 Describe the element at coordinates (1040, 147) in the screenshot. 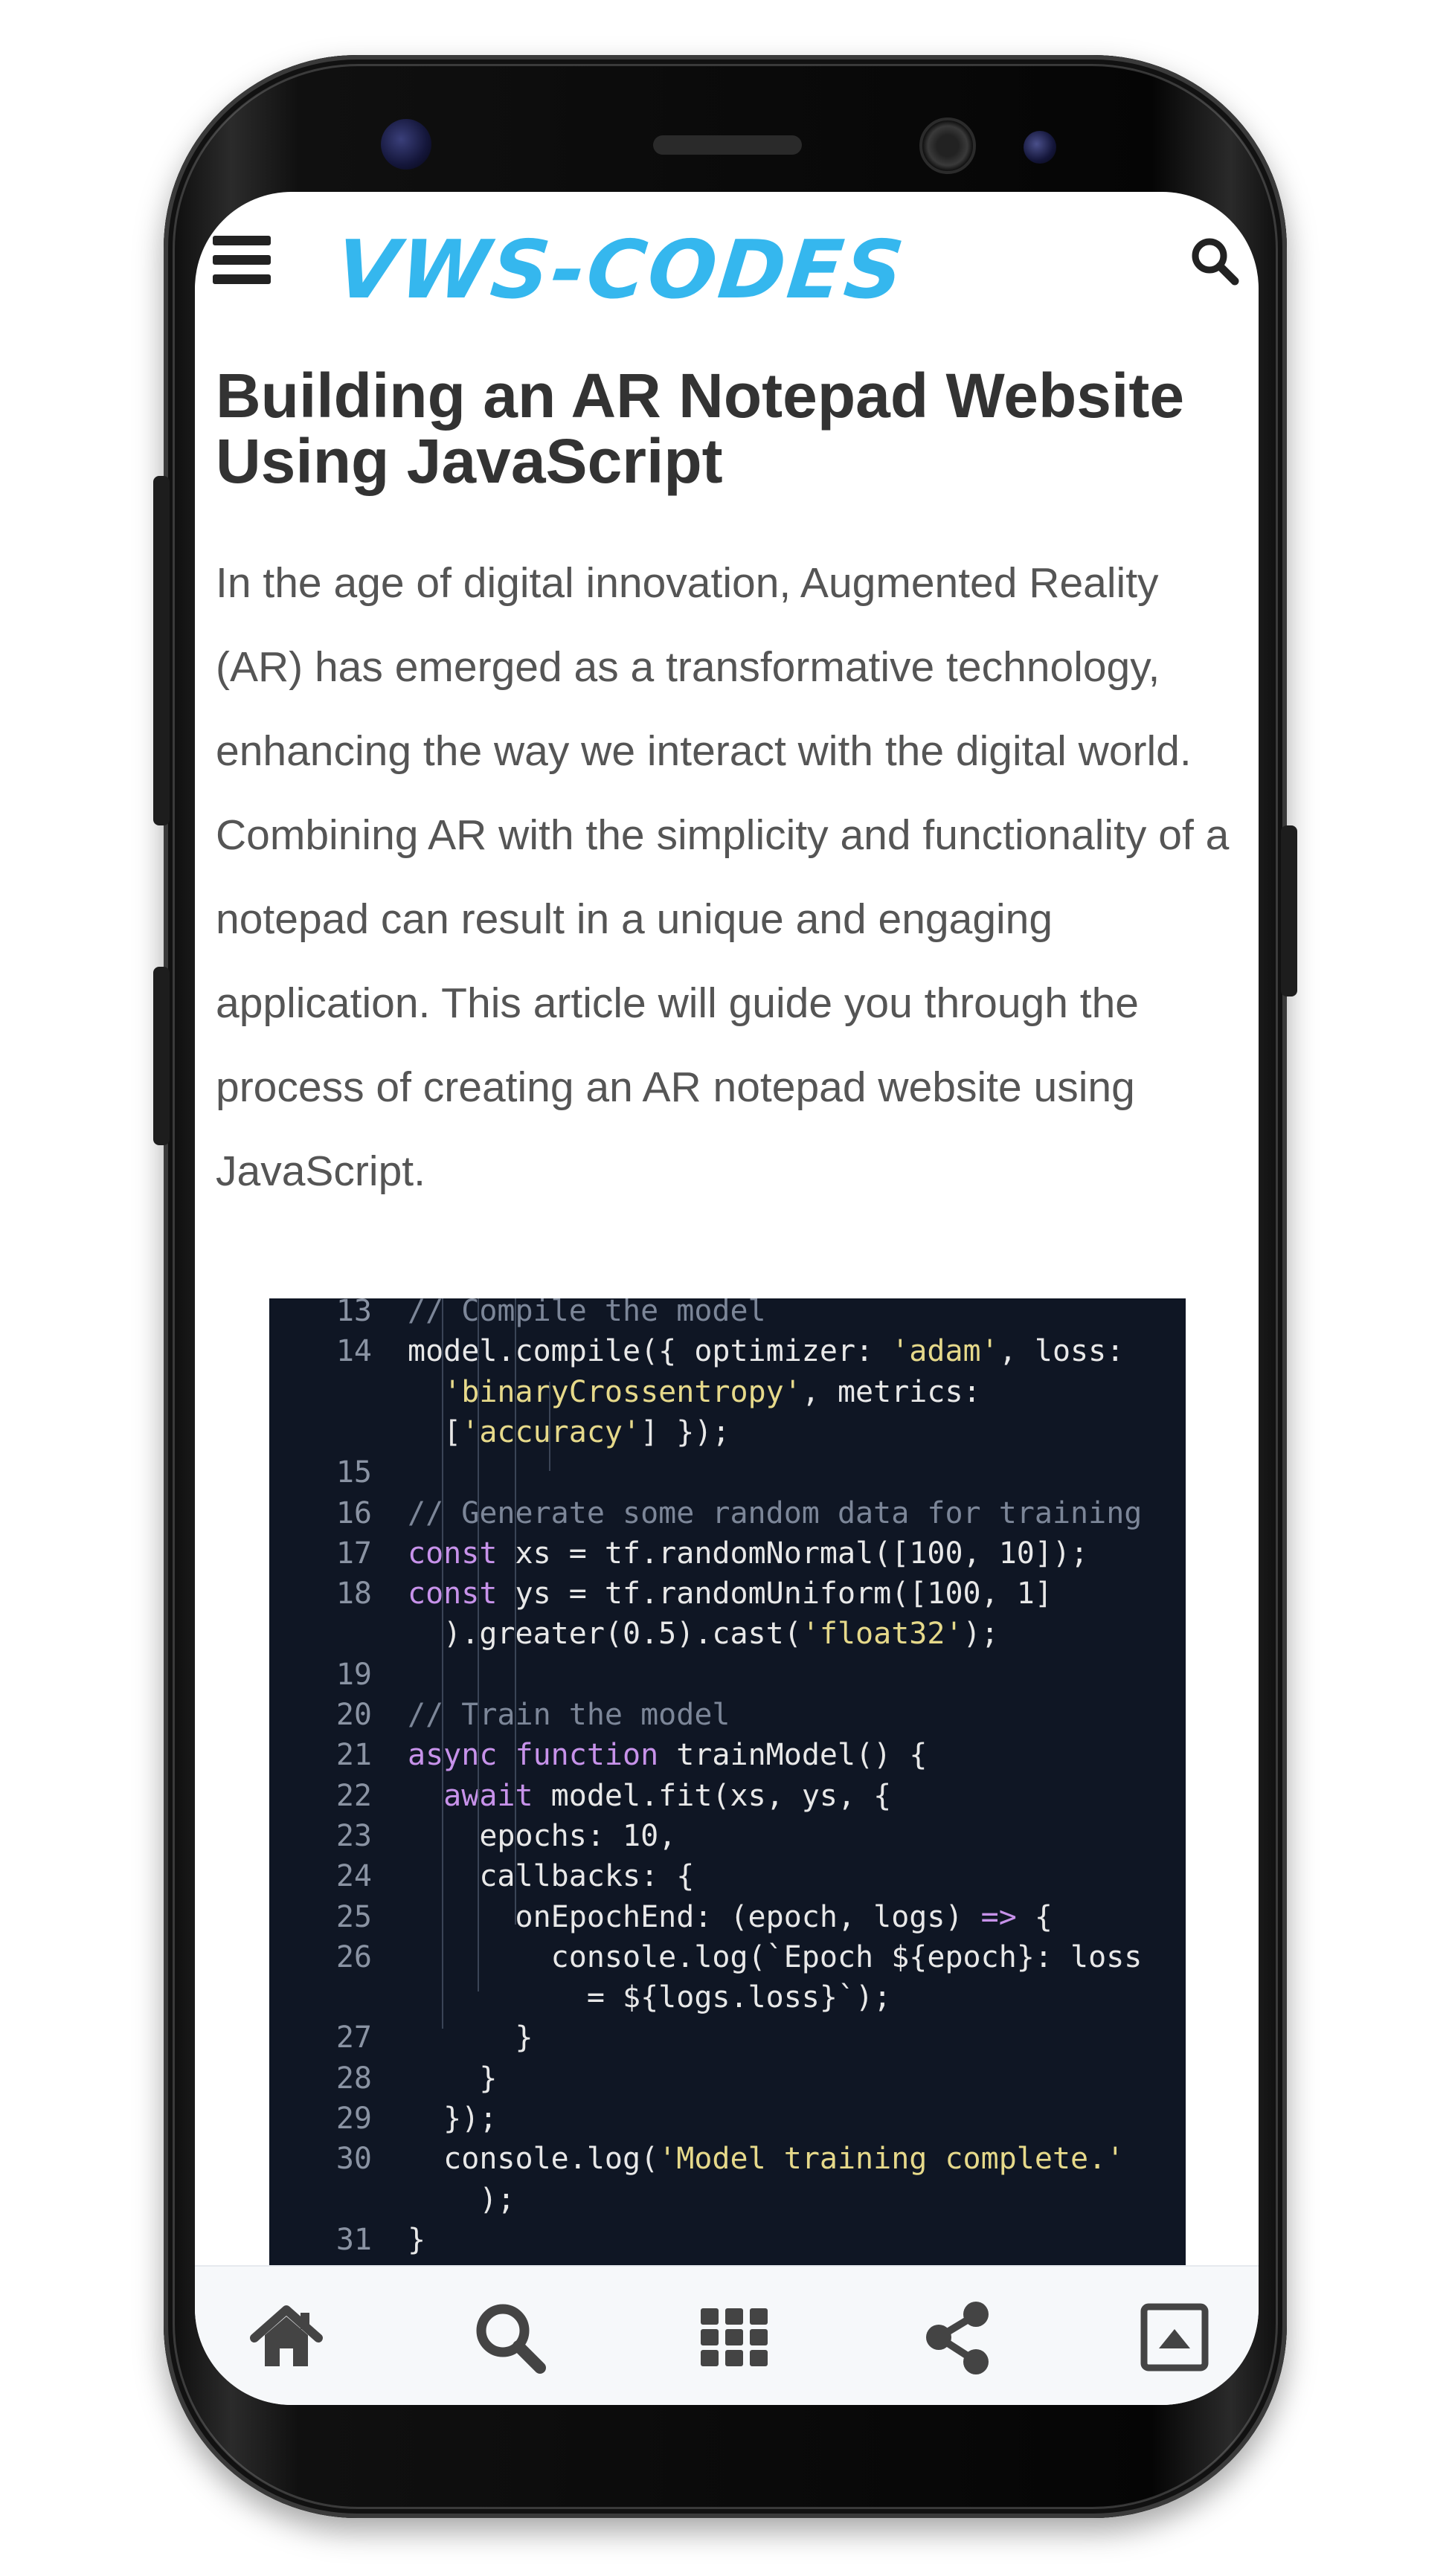

I see `proximity-sensor-icon` at that location.